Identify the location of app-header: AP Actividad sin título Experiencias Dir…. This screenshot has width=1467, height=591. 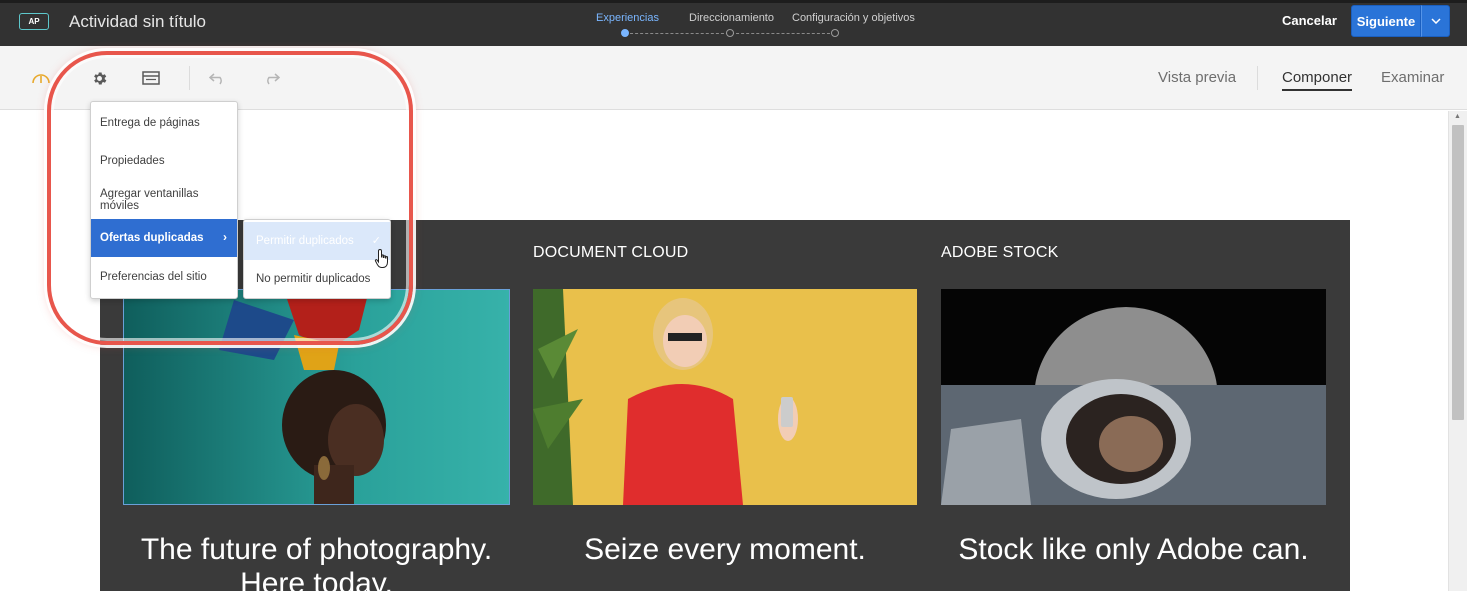
(733, 23).